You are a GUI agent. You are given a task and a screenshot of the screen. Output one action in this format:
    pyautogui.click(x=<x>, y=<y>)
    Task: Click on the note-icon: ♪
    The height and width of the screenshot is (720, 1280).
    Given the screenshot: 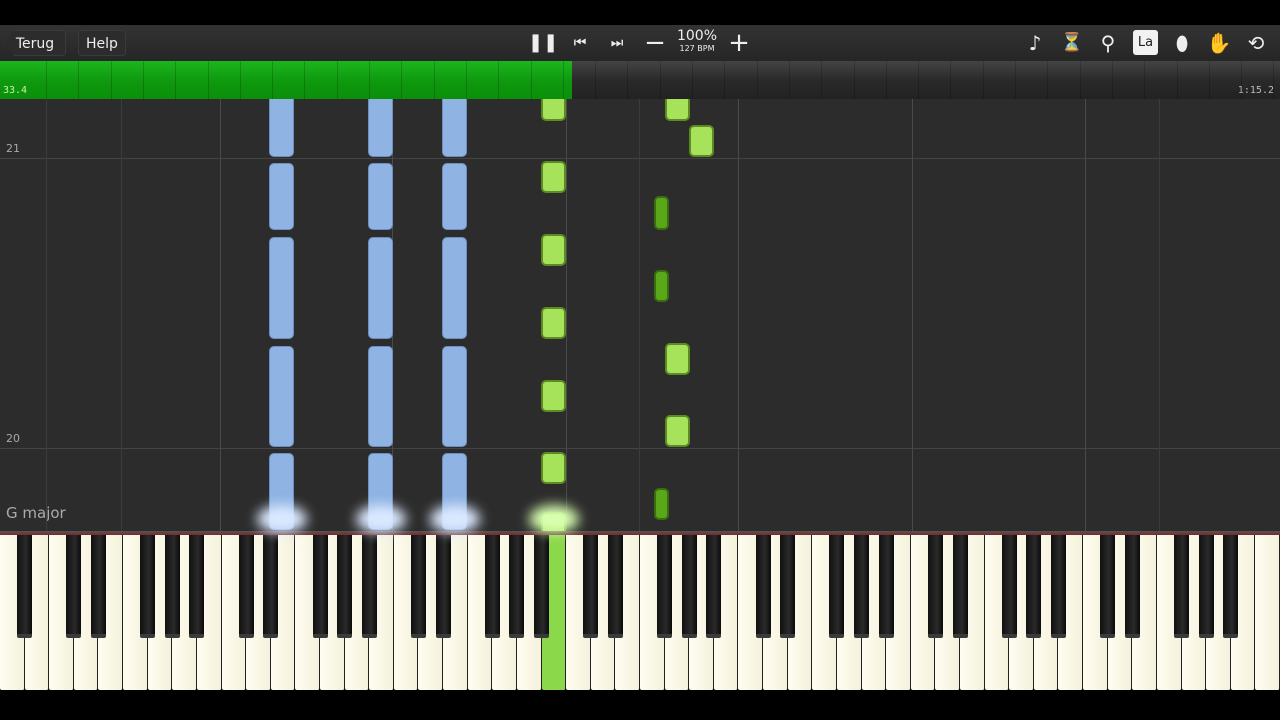 What is the action you would take?
    pyautogui.click(x=1035, y=43)
    